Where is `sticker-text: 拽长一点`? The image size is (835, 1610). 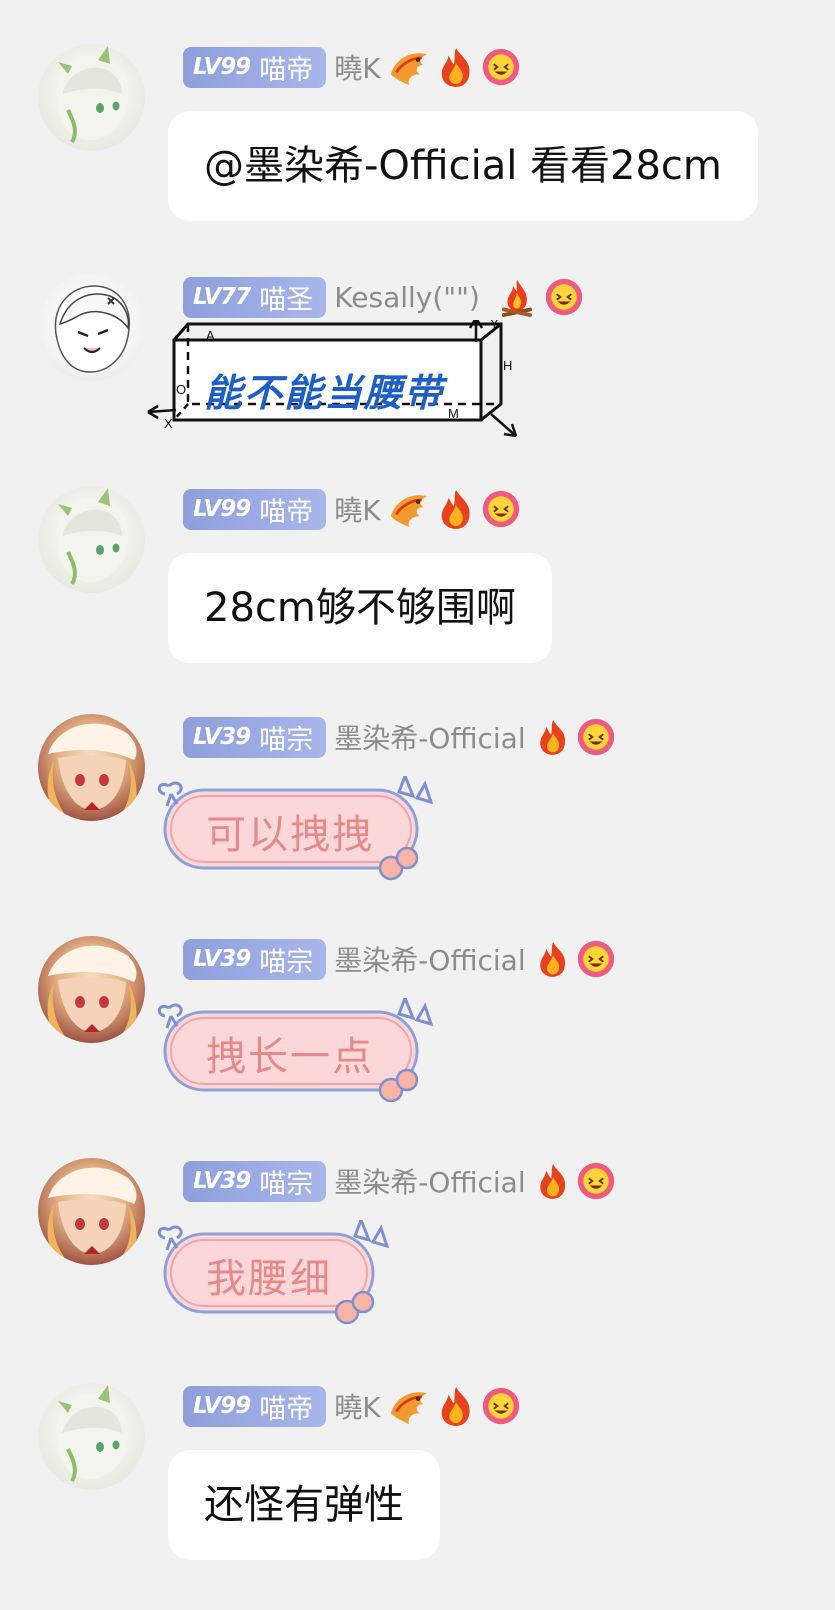 sticker-text: 拽长一点 is located at coordinates (290, 1057).